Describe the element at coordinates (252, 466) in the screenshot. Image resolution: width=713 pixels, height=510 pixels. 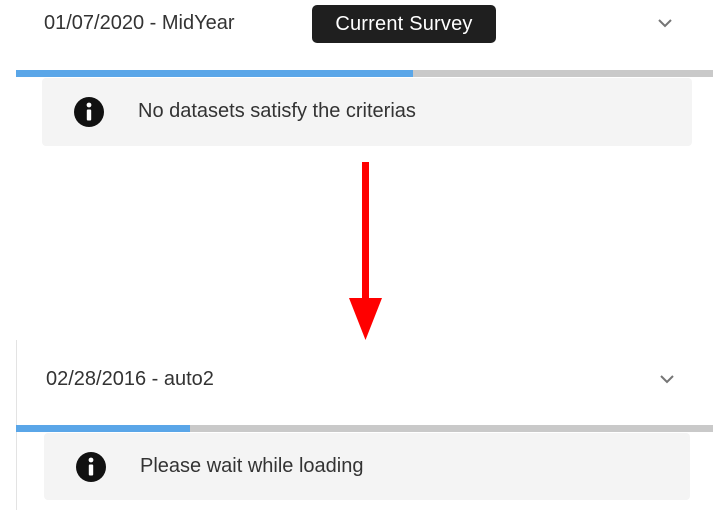
I see `alert-message: Please wait while loading` at that location.